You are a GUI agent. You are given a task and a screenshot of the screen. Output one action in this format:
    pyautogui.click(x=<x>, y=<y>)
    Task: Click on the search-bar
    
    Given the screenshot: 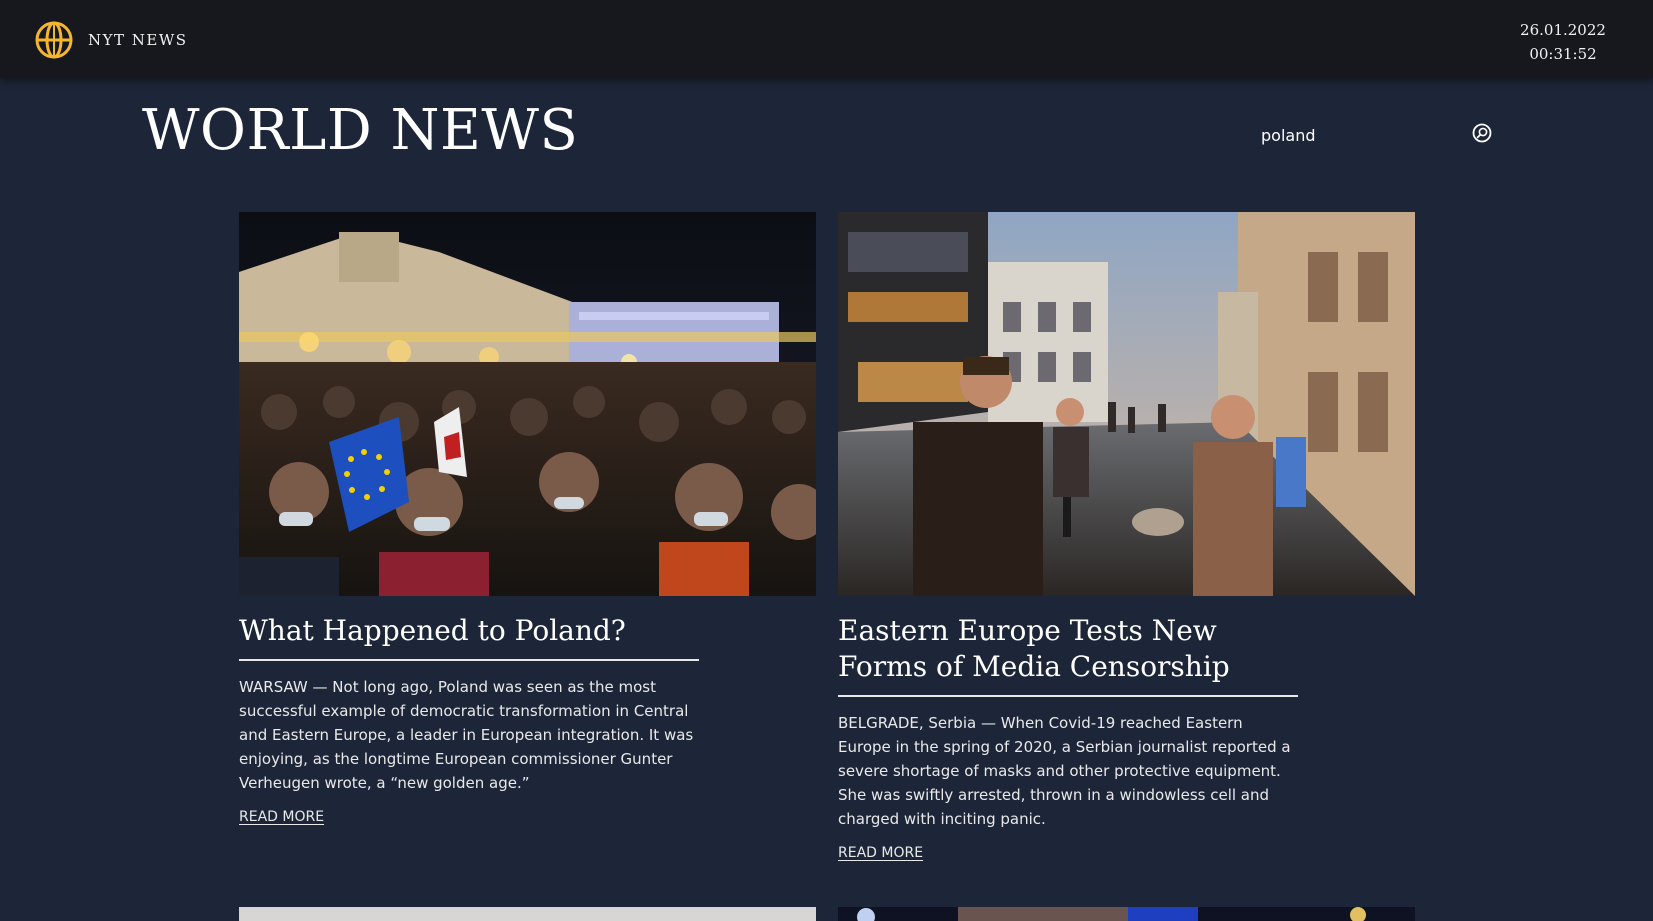 What is the action you would take?
    pyautogui.click(x=1378, y=135)
    